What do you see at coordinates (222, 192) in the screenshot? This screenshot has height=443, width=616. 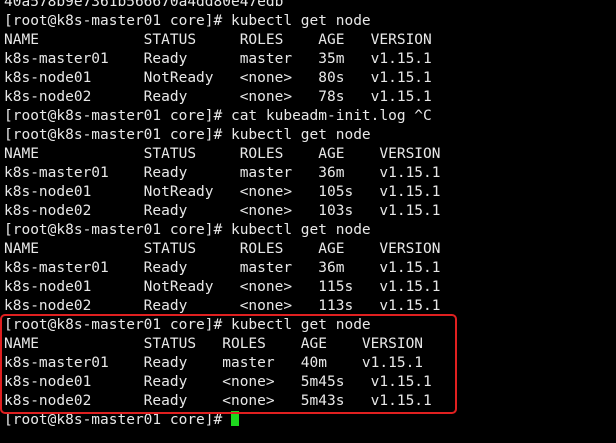 I see `terminal-line: k8s-node01 NotReady <none> 105s v1.15.1` at bounding box center [222, 192].